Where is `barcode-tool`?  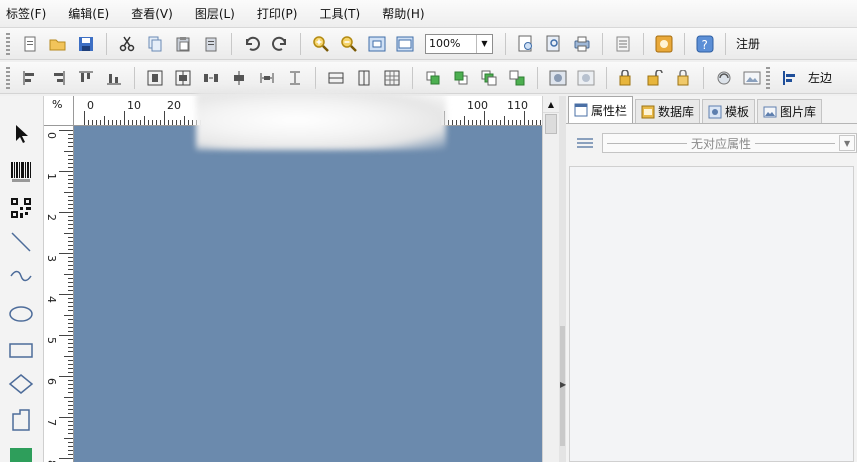 barcode-tool is located at coordinates (21, 172).